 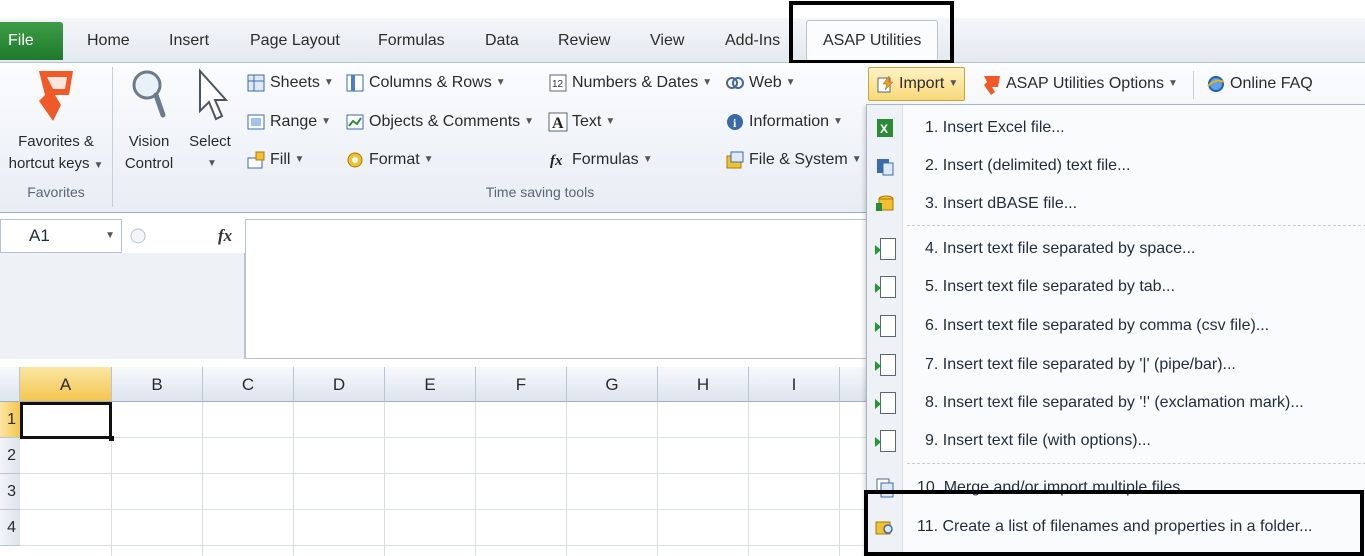 What do you see at coordinates (10, 420) in the screenshot?
I see `row-header: 1` at bounding box center [10, 420].